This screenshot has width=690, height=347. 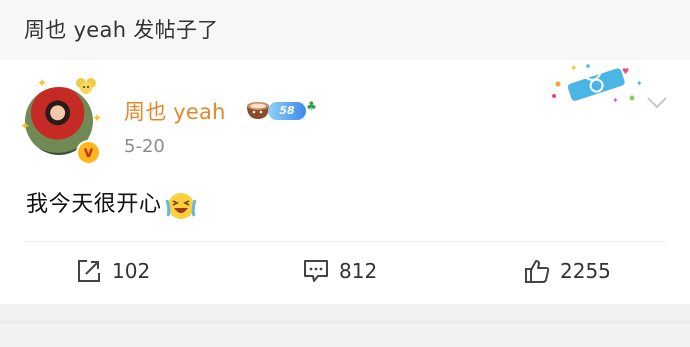 I want to click on comment-button: 812, so click(x=340, y=271).